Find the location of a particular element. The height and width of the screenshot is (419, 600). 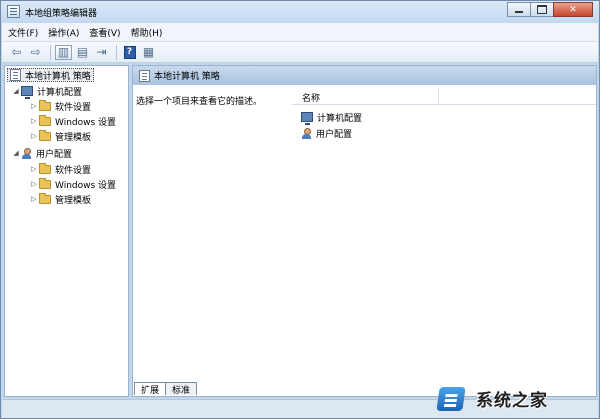

list-item-computer-config: 计算机配置 is located at coordinates (332, 117).